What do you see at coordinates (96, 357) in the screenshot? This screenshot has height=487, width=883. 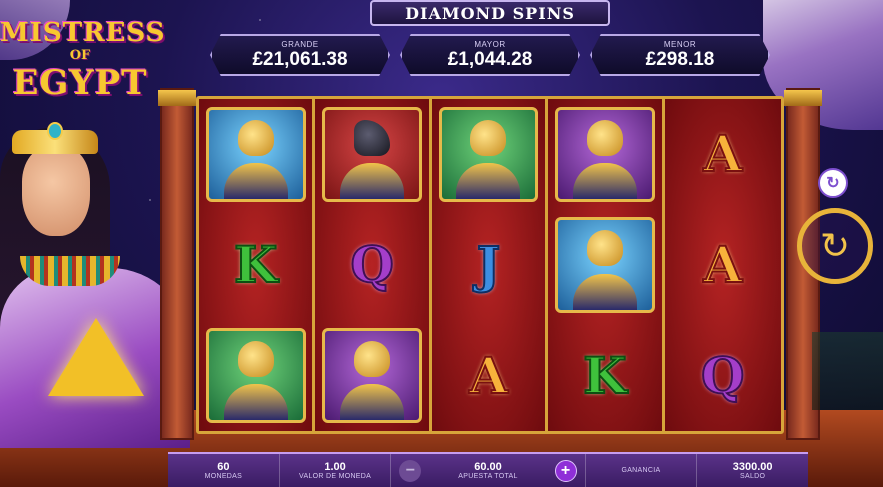 I see `golden-pyramid-icon` at bounding box center [96, 357].